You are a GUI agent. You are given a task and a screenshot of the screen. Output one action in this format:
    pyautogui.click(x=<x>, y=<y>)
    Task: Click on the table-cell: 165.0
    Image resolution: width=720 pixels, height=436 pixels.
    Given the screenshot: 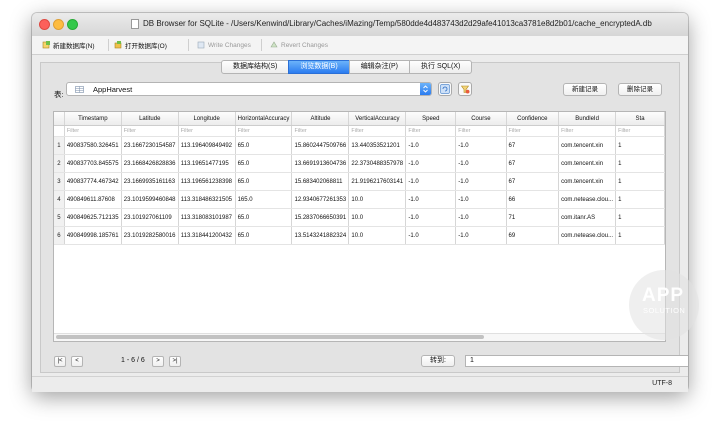 What is the action you would take?
    pyautogui.click(x=264, y=199)
    